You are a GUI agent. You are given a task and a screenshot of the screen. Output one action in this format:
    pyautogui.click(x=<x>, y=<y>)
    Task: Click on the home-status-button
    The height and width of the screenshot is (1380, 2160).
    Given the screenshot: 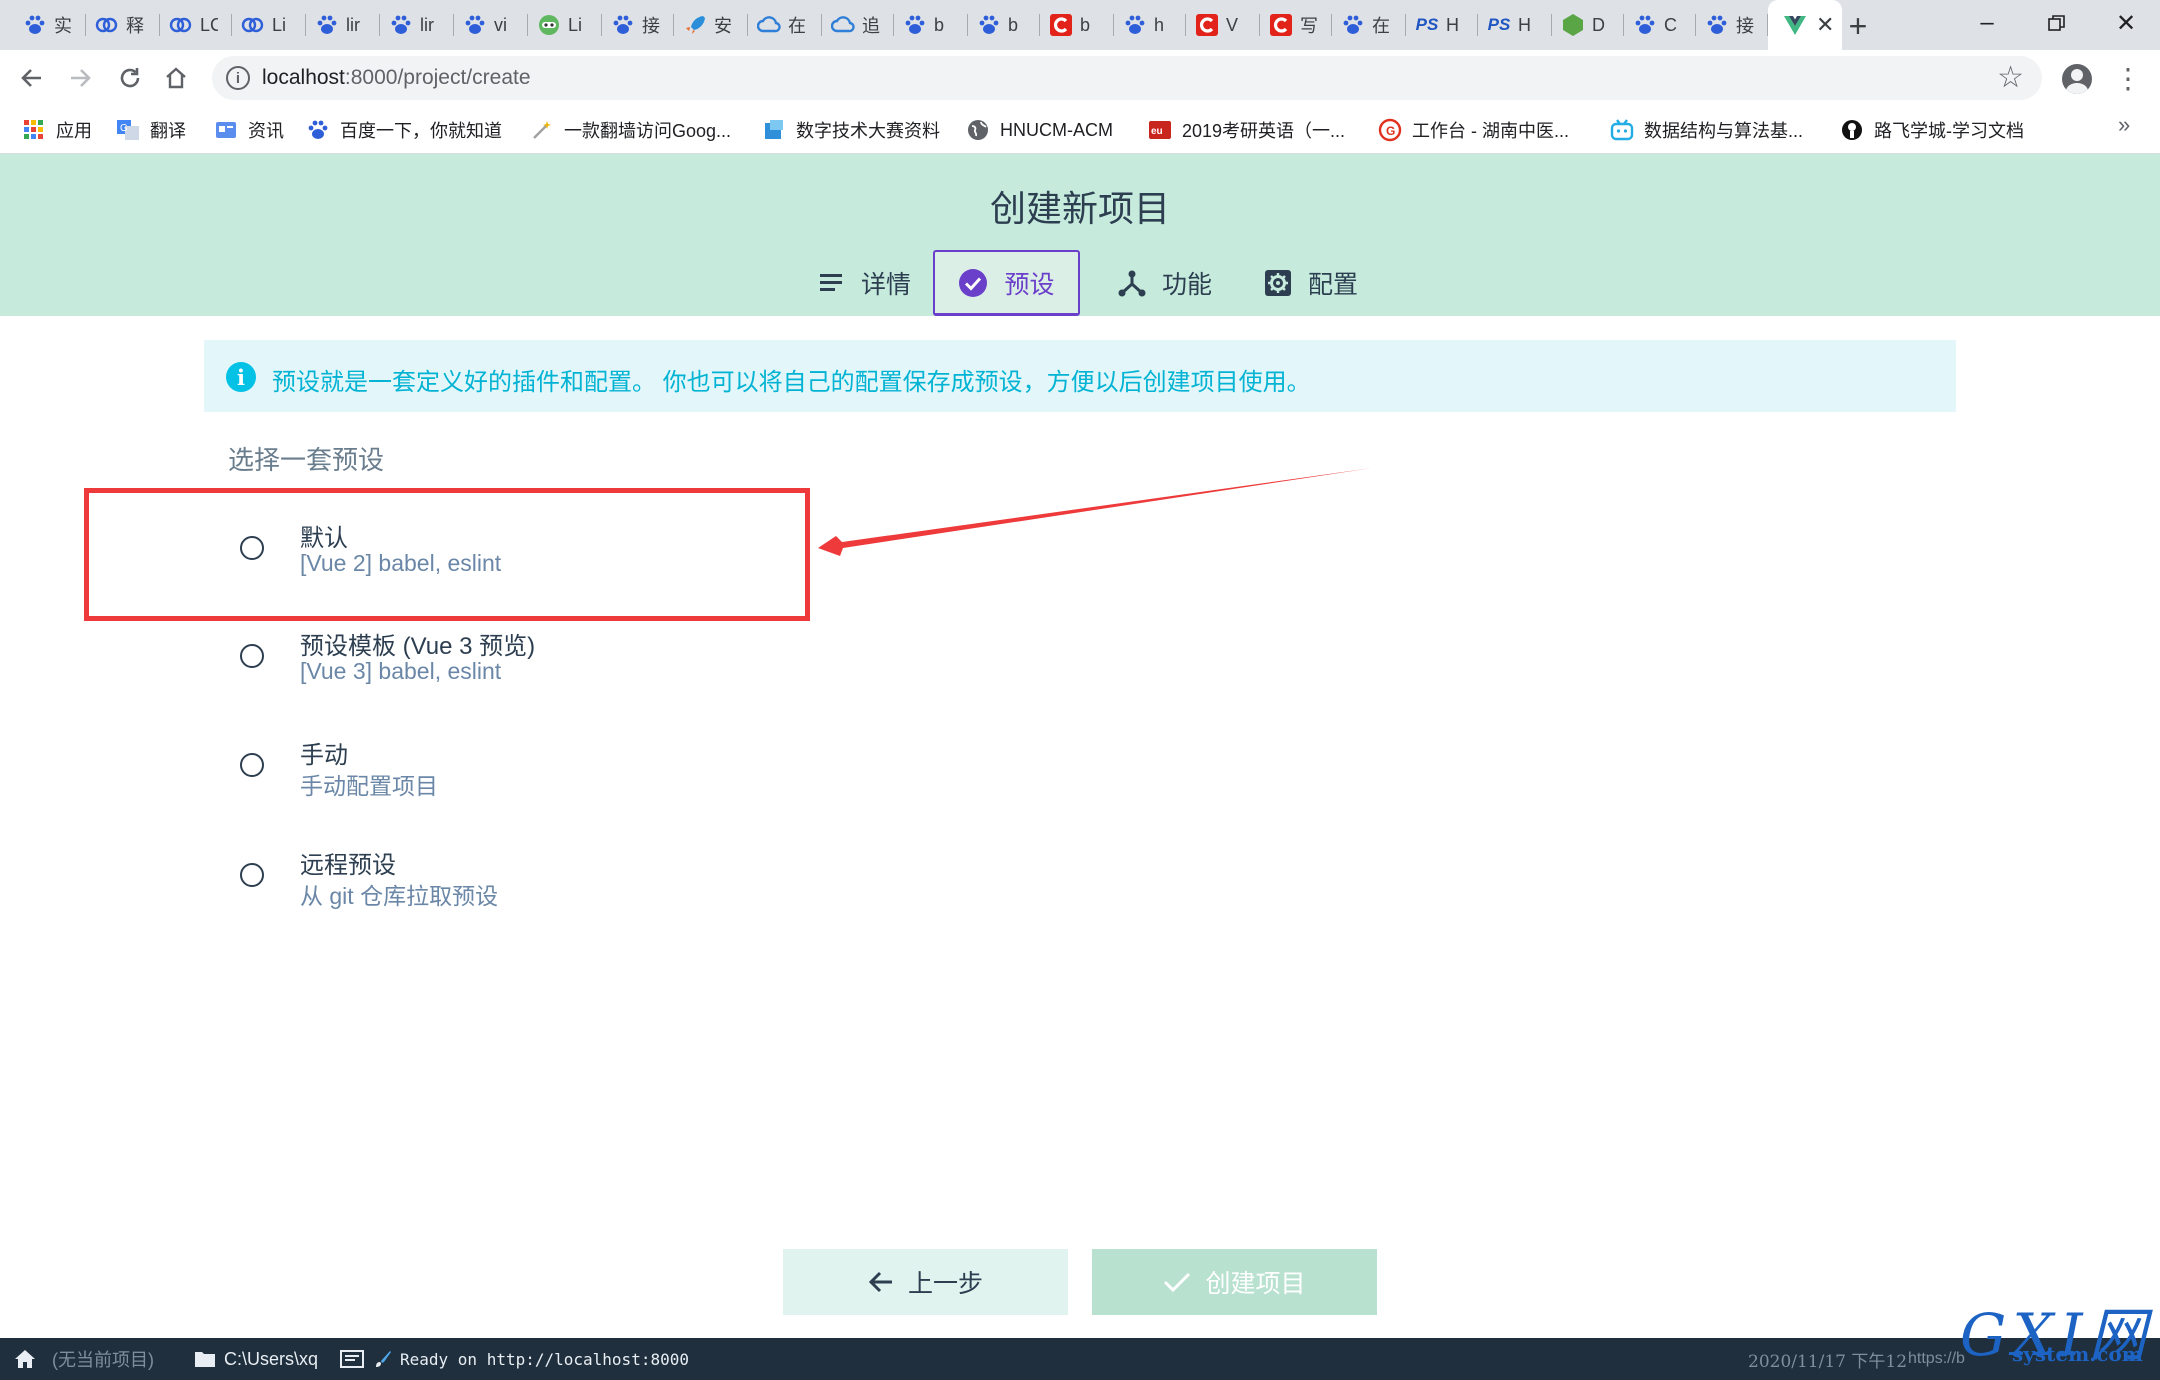 What is the action you would take?
    pyautogui.click(x=25, y=1359)
    